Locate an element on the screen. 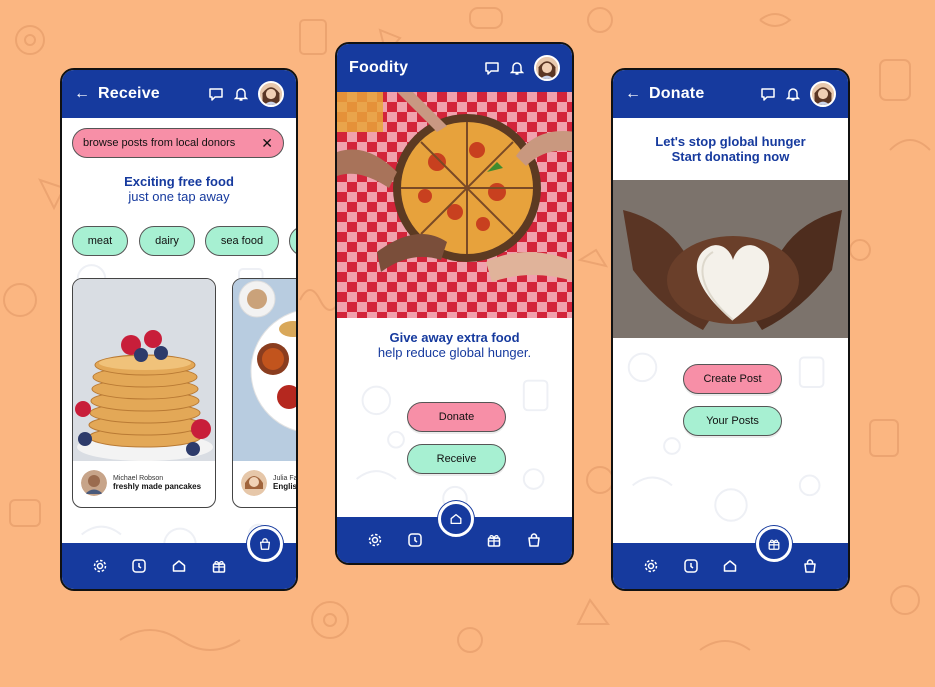 This screenshot has height=687, width=935. active-nav-home is located at coordinates (456, 519).